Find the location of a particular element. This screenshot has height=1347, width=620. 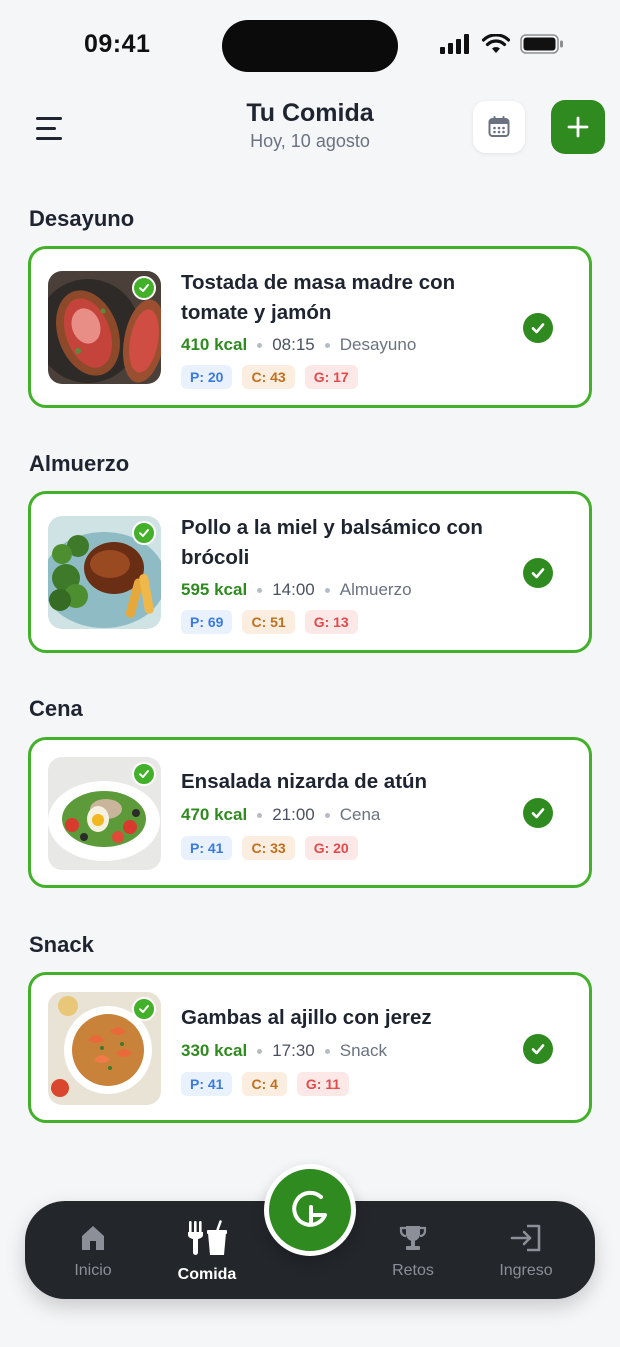

macros-row: P: 41 C: 4 G: 11 is located at coordinates (265, 1084).